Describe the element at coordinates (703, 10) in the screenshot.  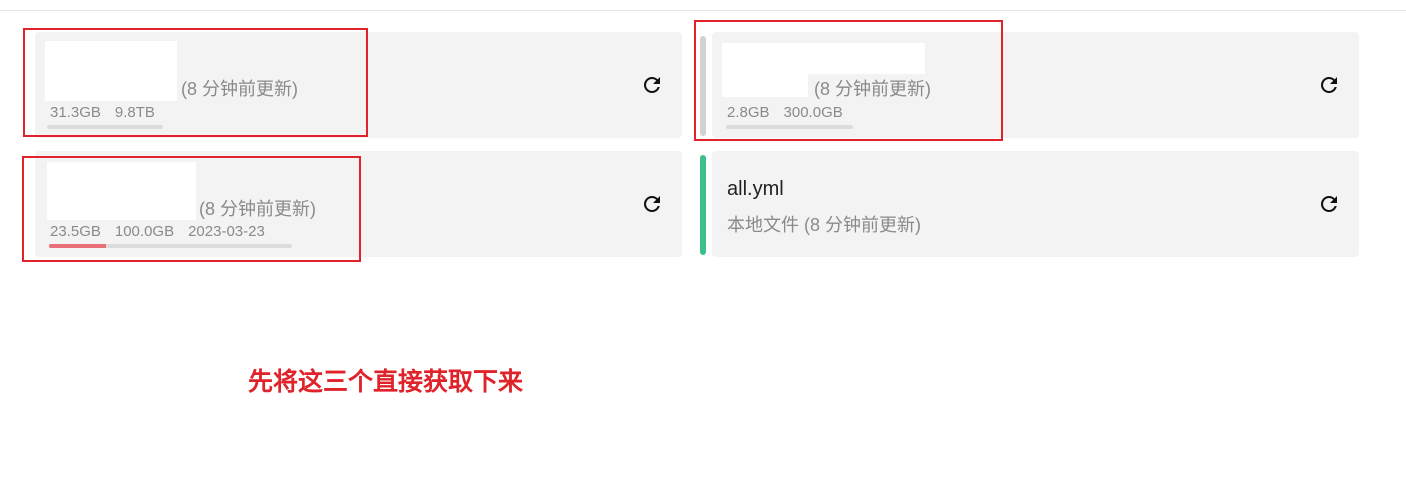
I see `top-divider` at that location.